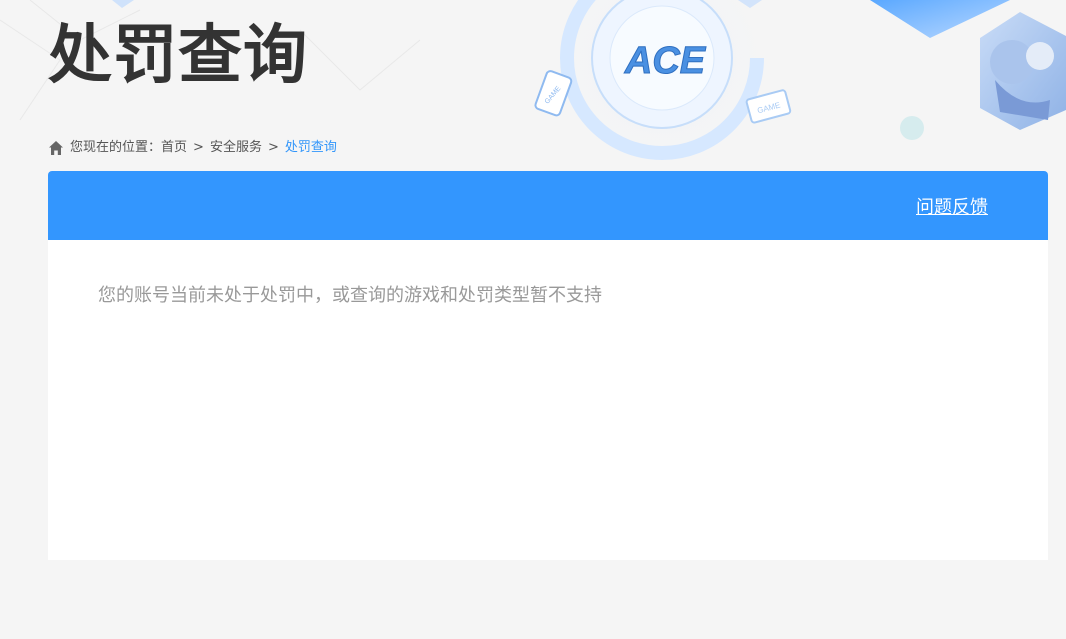  I want to click on panel-header: 问题反馈, so click(548, 205).